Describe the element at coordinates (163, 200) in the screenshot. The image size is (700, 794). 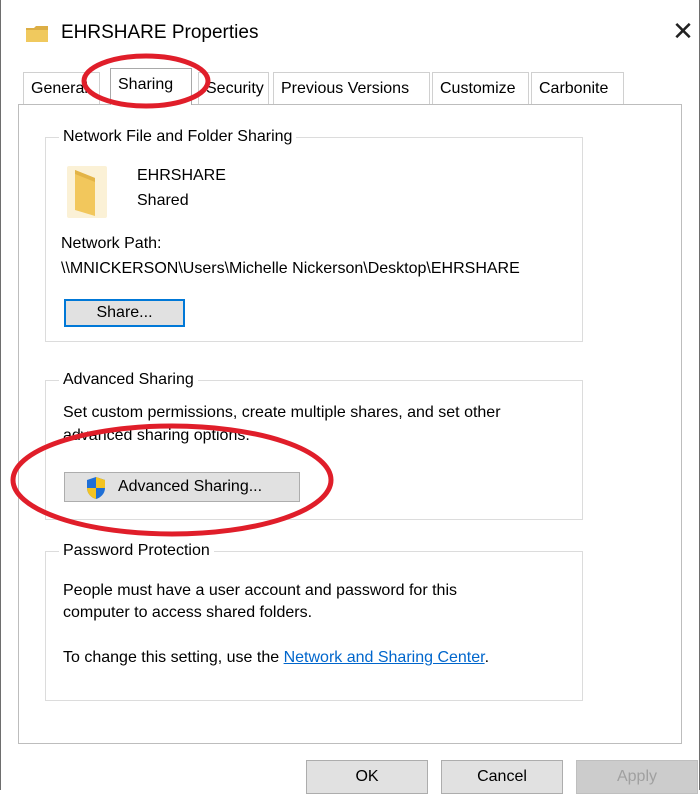
I see `folder-status: Shared` at that location.